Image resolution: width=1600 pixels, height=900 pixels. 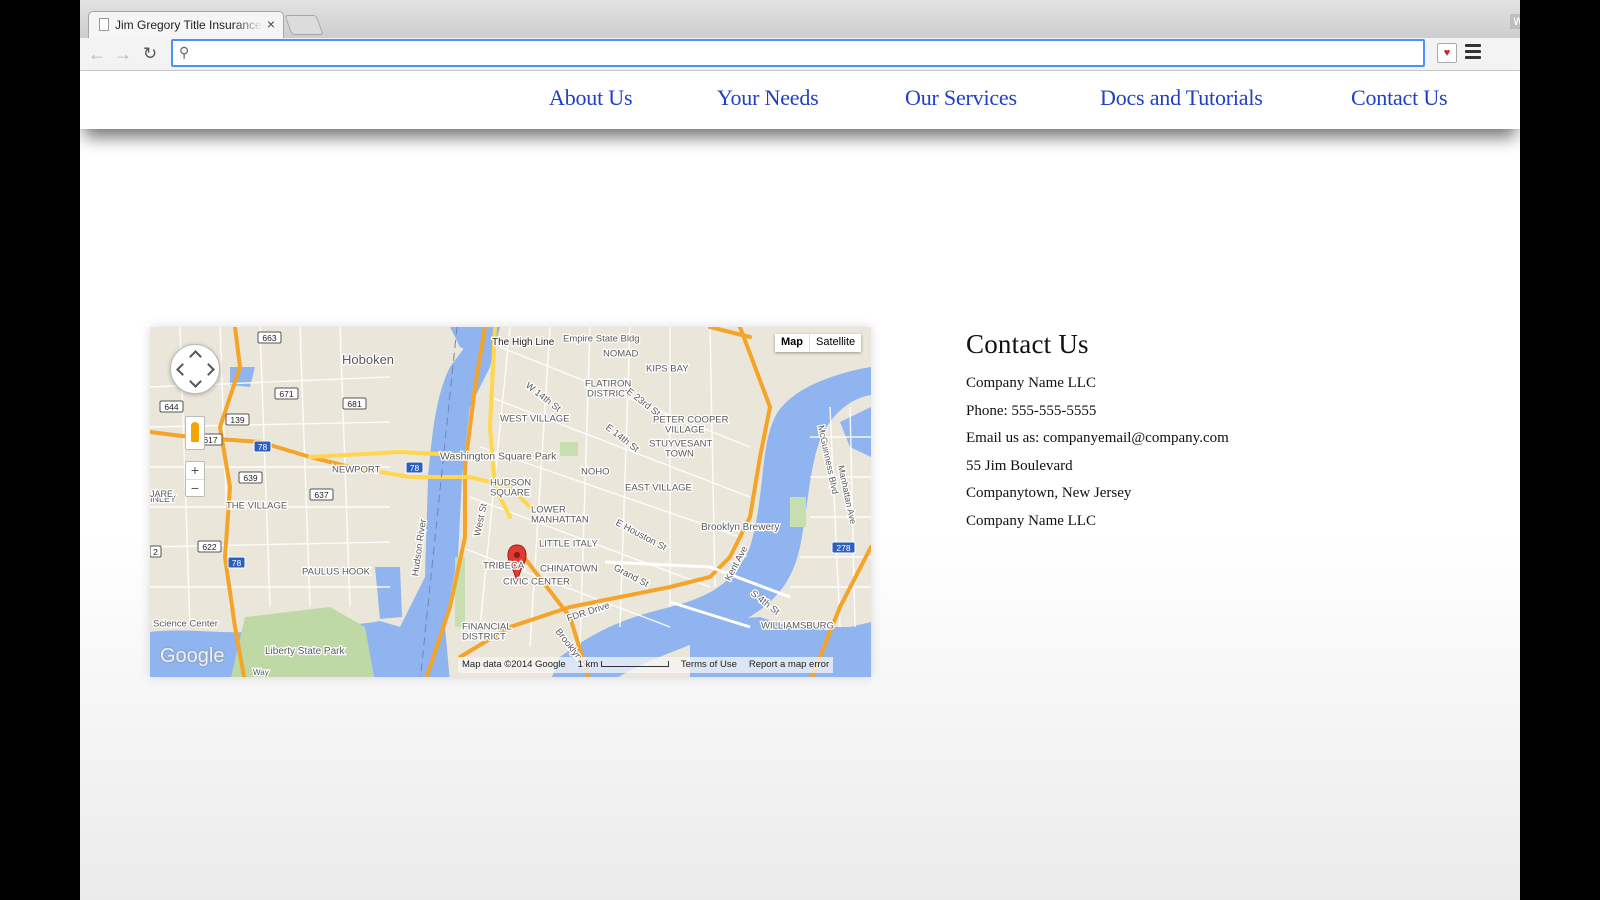 What do you see at coordinates (560, 520) in the screenshot?
I see `map-label: MANHATTAN` at bounding box center [560, 520].